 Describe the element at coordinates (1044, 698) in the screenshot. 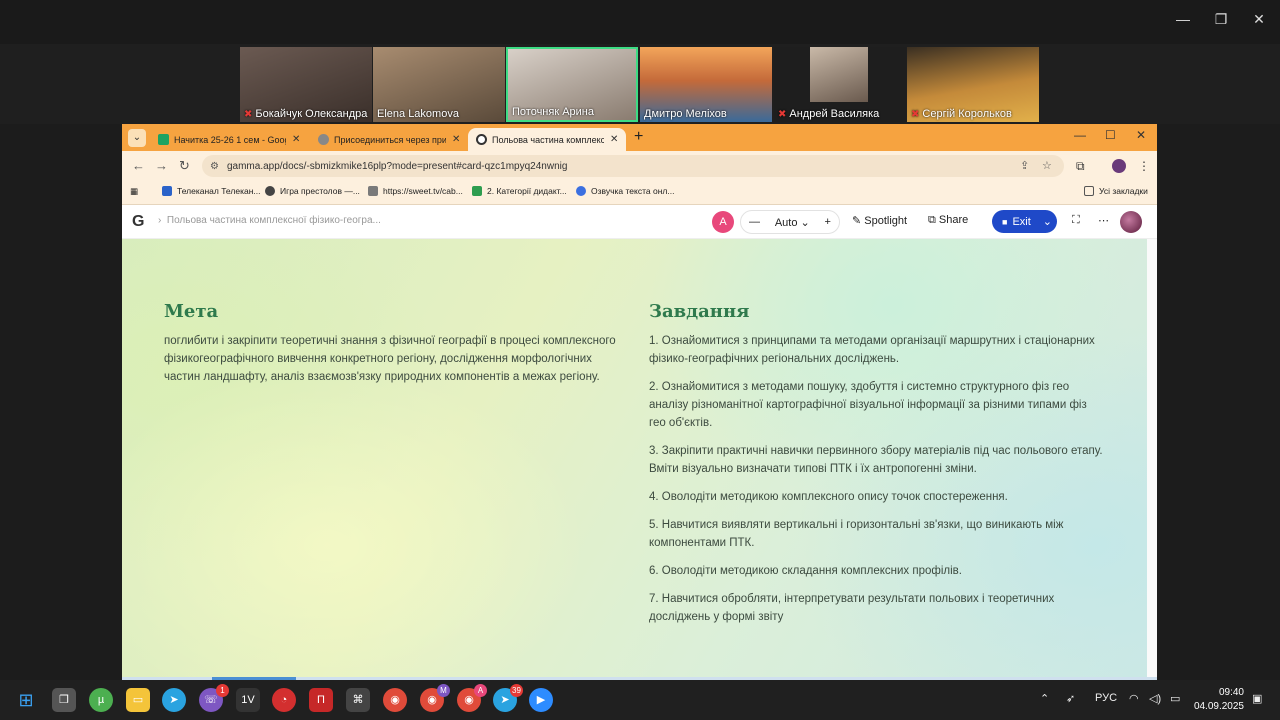

I see `tray-chevron-up-icon: ⌃` at that location.